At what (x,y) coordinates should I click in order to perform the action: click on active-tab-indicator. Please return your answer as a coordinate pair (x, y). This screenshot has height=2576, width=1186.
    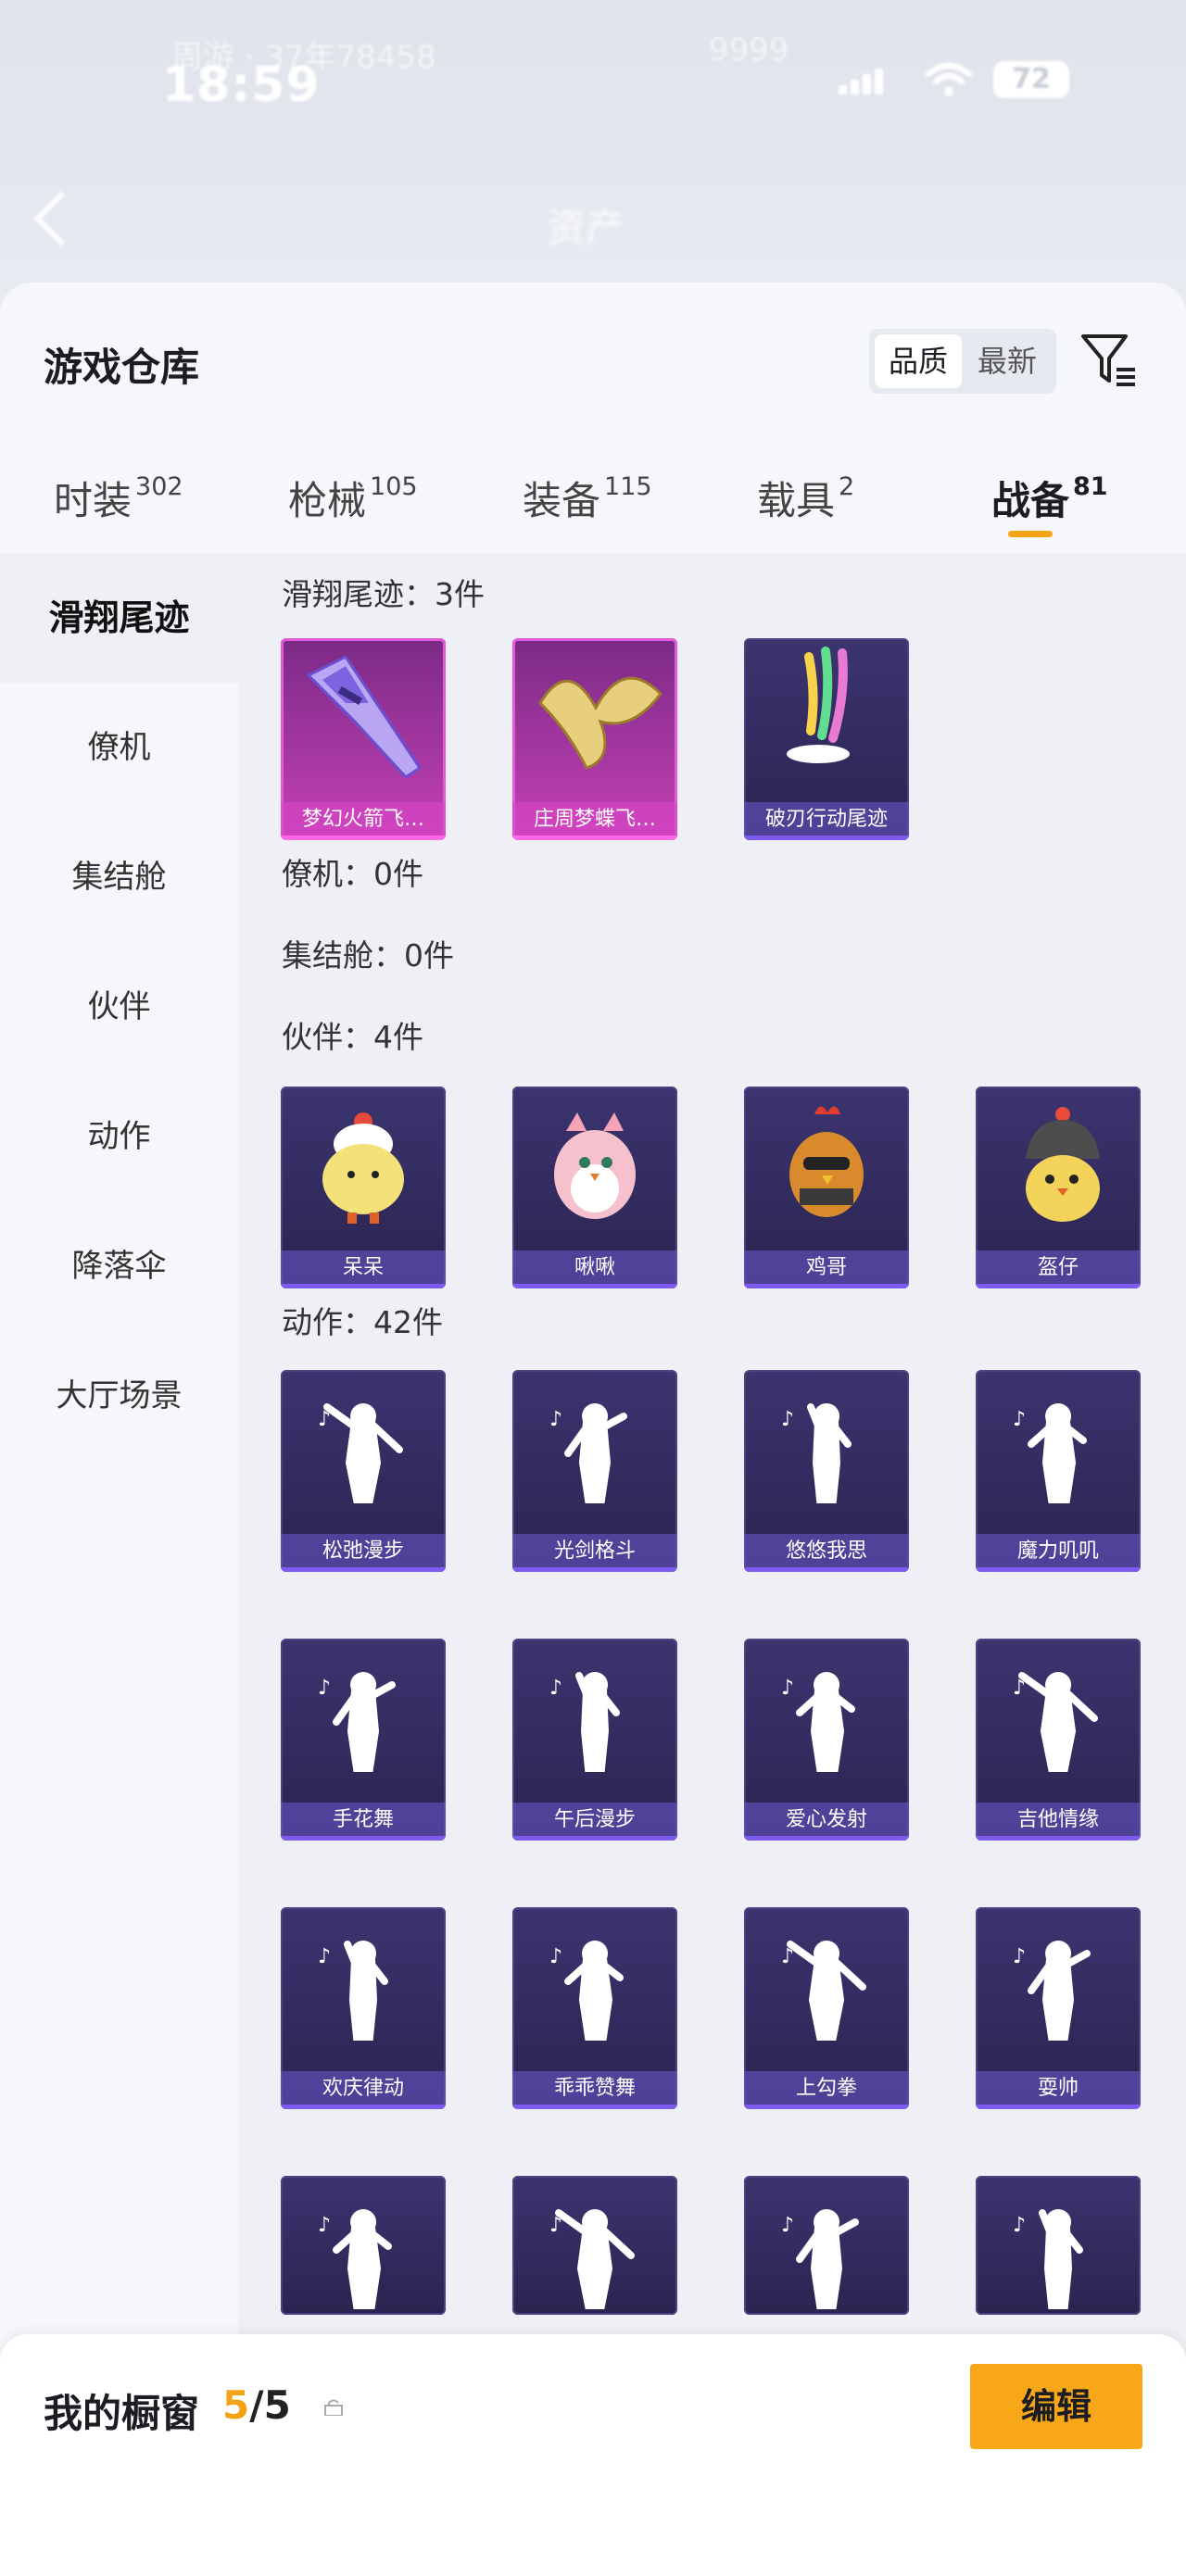
    Looking at the image, I should click on (1030, 534).